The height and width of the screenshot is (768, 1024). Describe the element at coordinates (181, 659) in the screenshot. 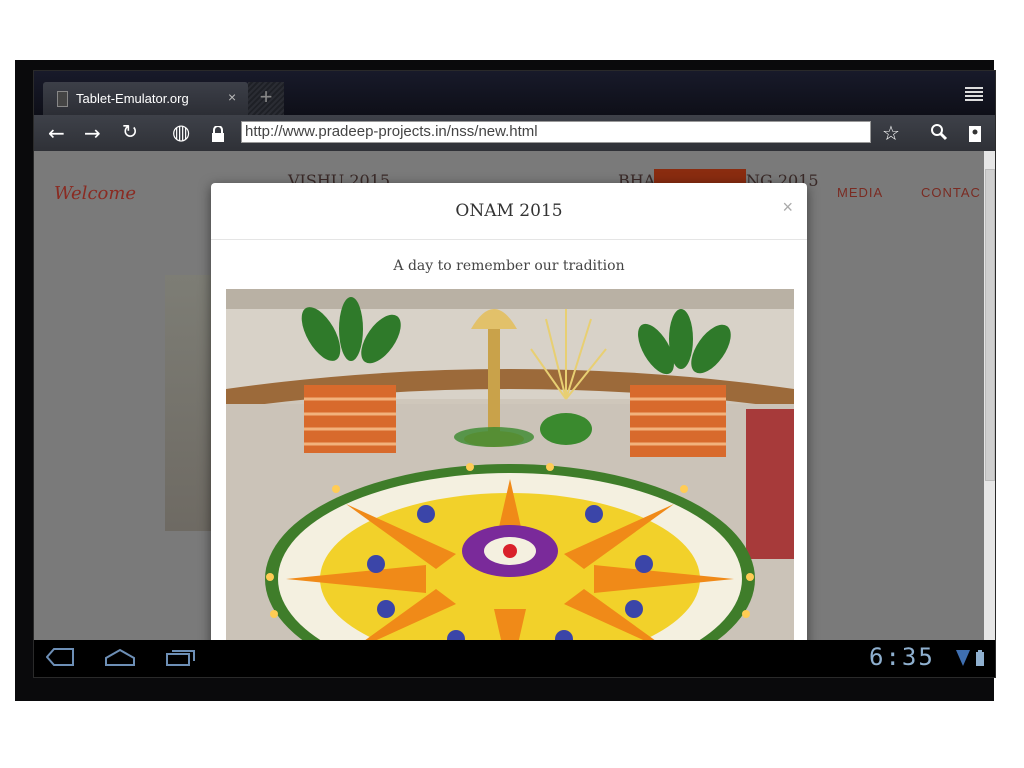

I see `recent-apps-icon` at that location.